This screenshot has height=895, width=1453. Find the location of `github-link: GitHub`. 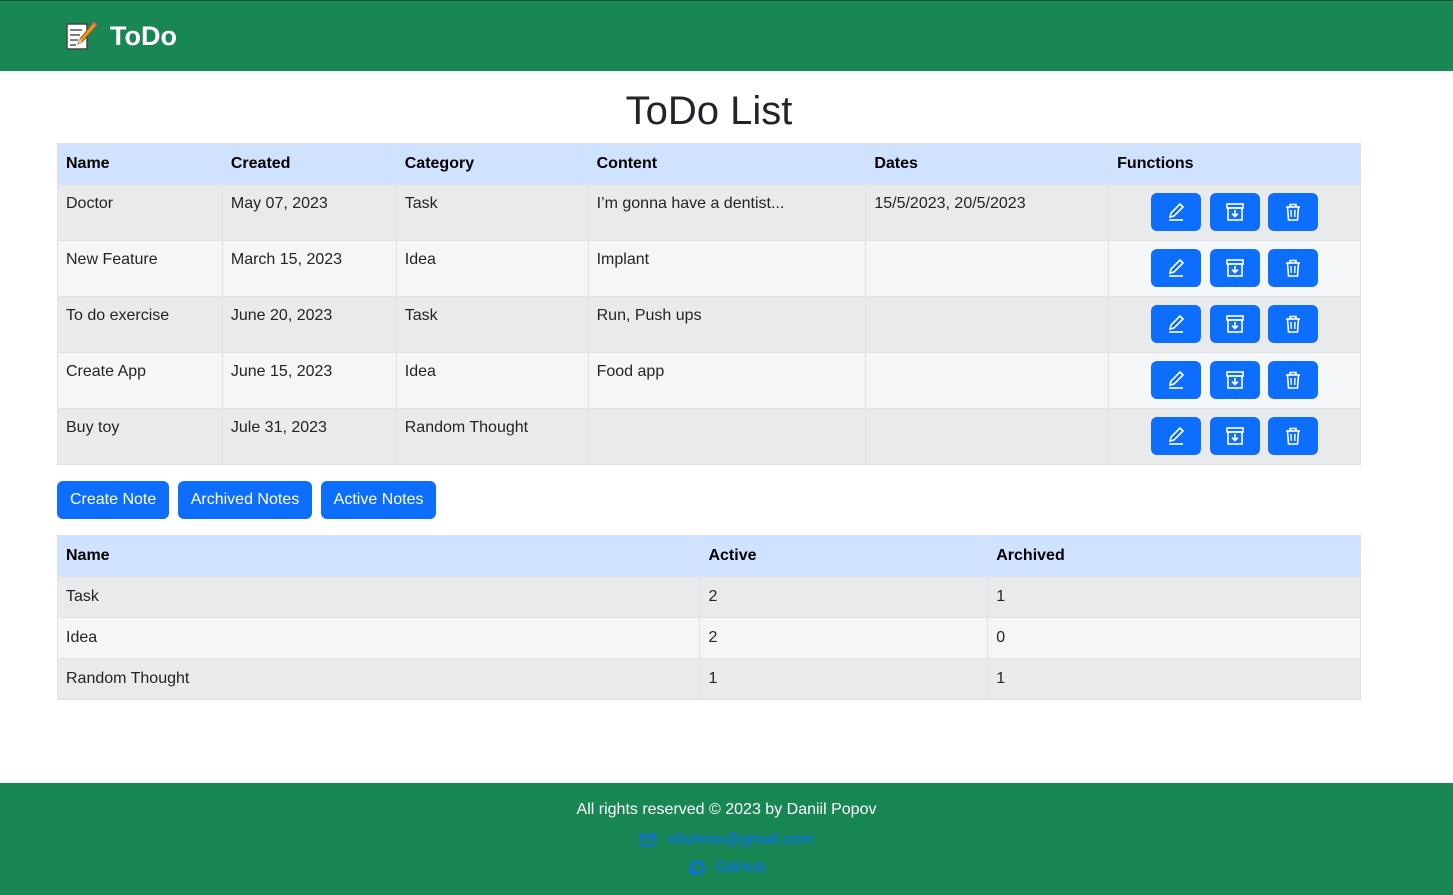

github-link: GitHub is located at coordinates (726, 868).